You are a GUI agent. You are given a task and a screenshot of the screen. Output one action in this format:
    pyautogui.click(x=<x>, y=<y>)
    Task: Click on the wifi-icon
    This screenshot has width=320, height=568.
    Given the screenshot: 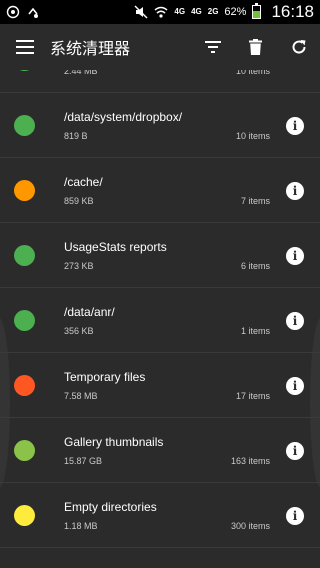 What is the action you would take?
    pyautogui.click(x=161, y=12)
    